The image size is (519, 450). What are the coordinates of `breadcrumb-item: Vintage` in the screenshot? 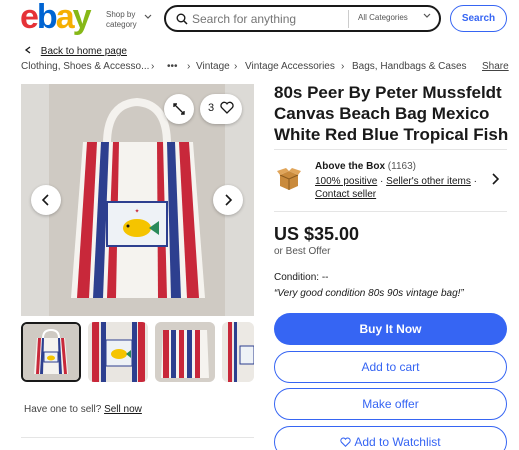 It's located at (213, 66).